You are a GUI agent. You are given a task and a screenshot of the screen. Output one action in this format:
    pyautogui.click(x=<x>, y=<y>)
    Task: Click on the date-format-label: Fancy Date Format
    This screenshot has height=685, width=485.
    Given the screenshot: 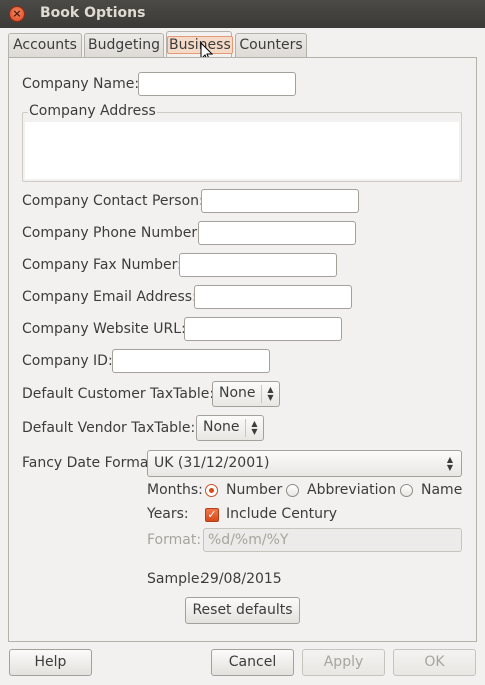 What is the action you would take?
    pyautogui.click(x=88, y=463)
    